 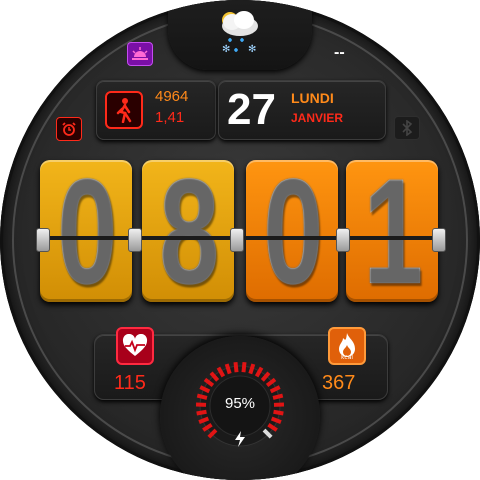 I want to click on hour-ones-digit: 8, so click(x=189, y=231).